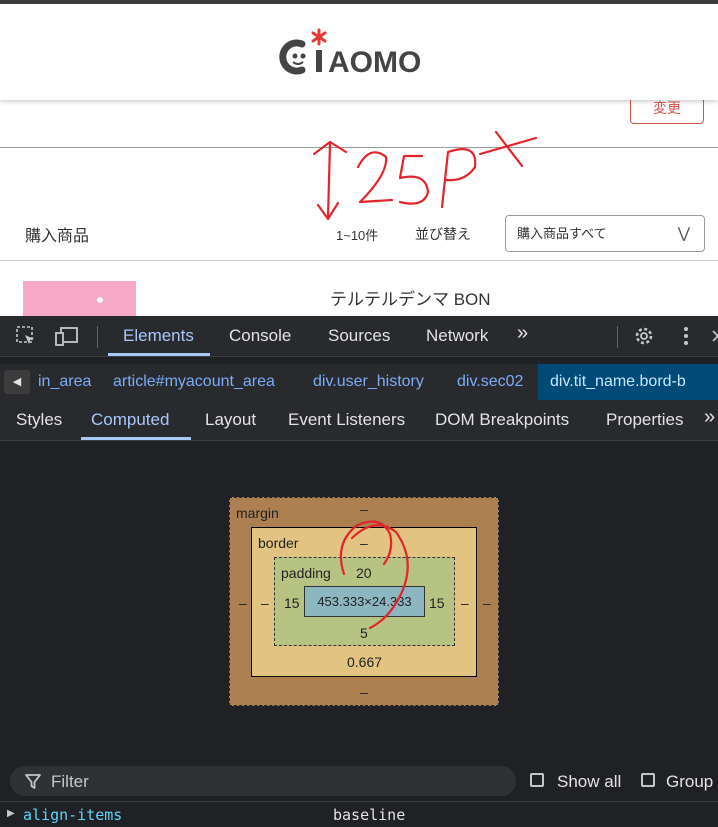 The height and width of the screenshot is (827, 718). Describe the element at coordinates (368, 382) in the screenshot. I see `breadcrumb-item: div.user_history` at that location.